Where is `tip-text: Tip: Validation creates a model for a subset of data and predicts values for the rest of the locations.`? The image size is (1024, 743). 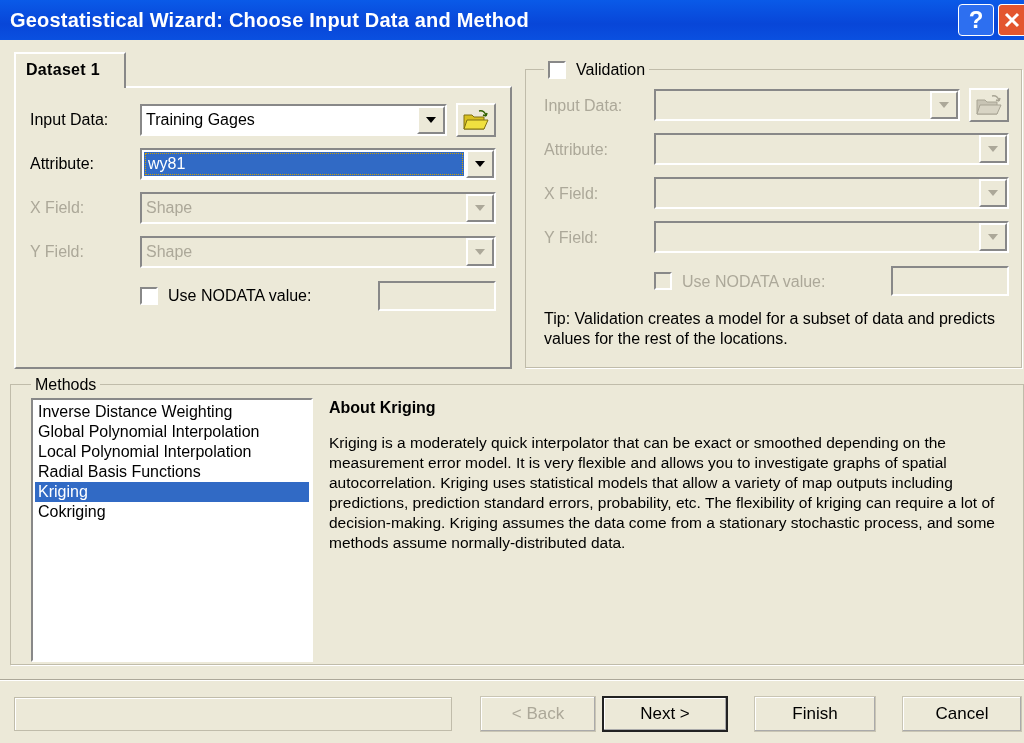
tip-text: Tip: Validation creates a model for a subset of data and predicts values for the rest of the locations. is located at coordinates (770, 329).